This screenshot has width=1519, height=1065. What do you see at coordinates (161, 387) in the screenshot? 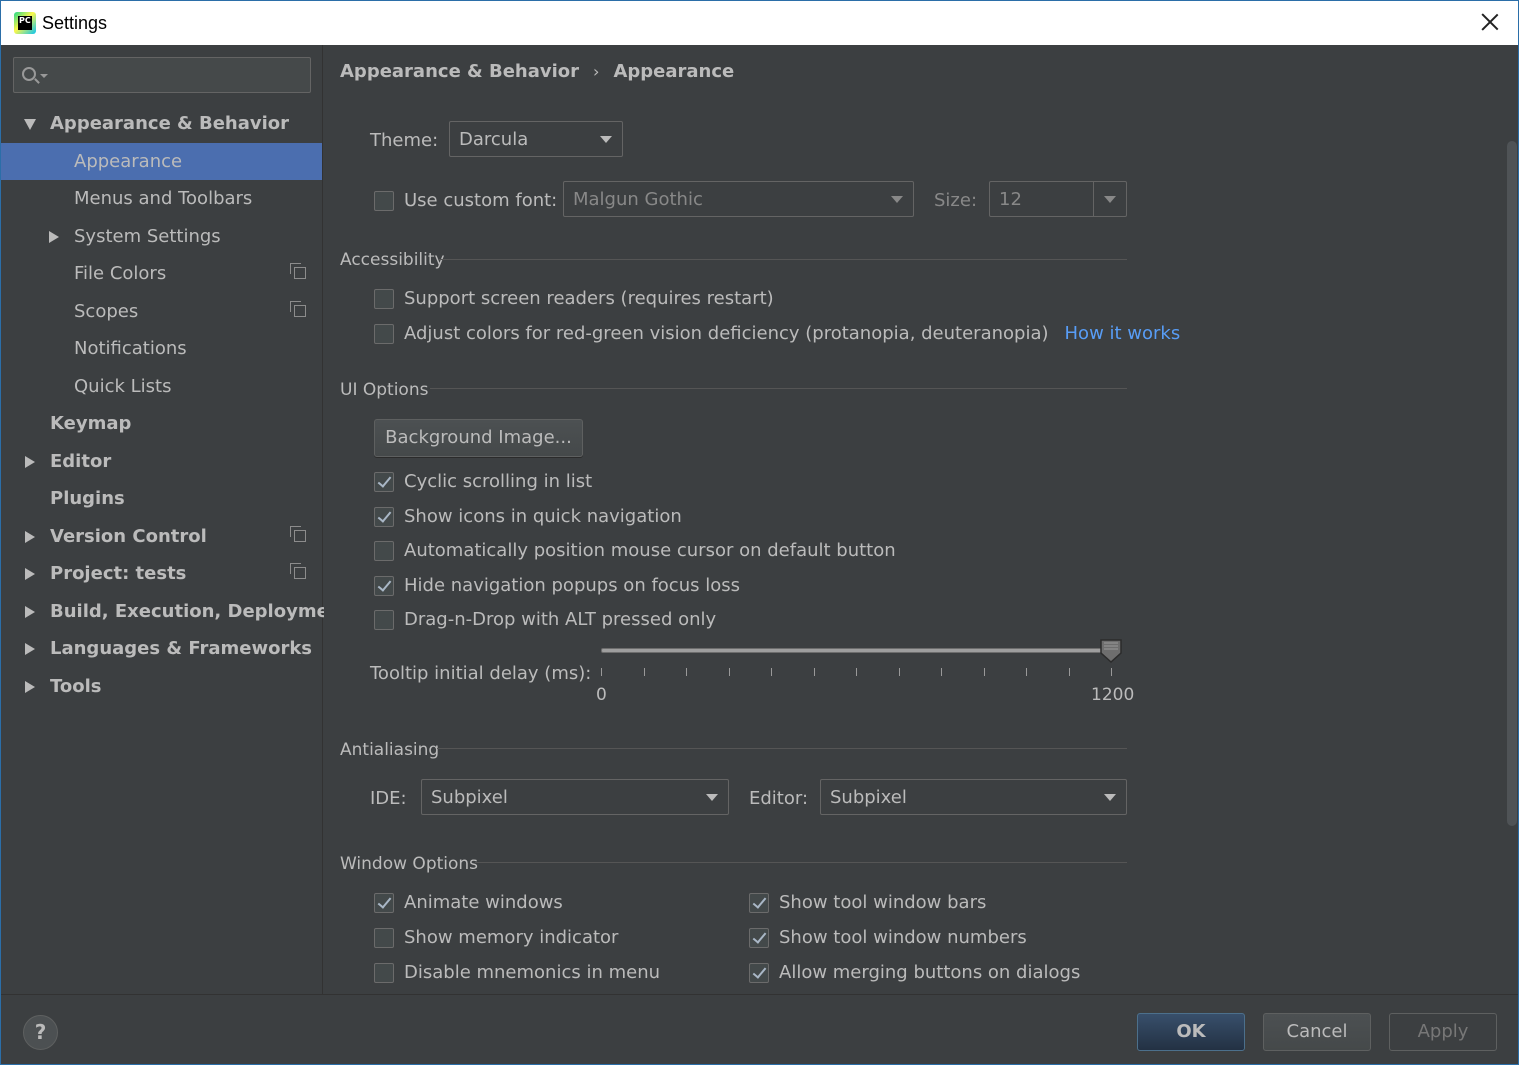
I see `sidebar-item-quick-lists: Quick Lists` at bounding box center [161, 387].